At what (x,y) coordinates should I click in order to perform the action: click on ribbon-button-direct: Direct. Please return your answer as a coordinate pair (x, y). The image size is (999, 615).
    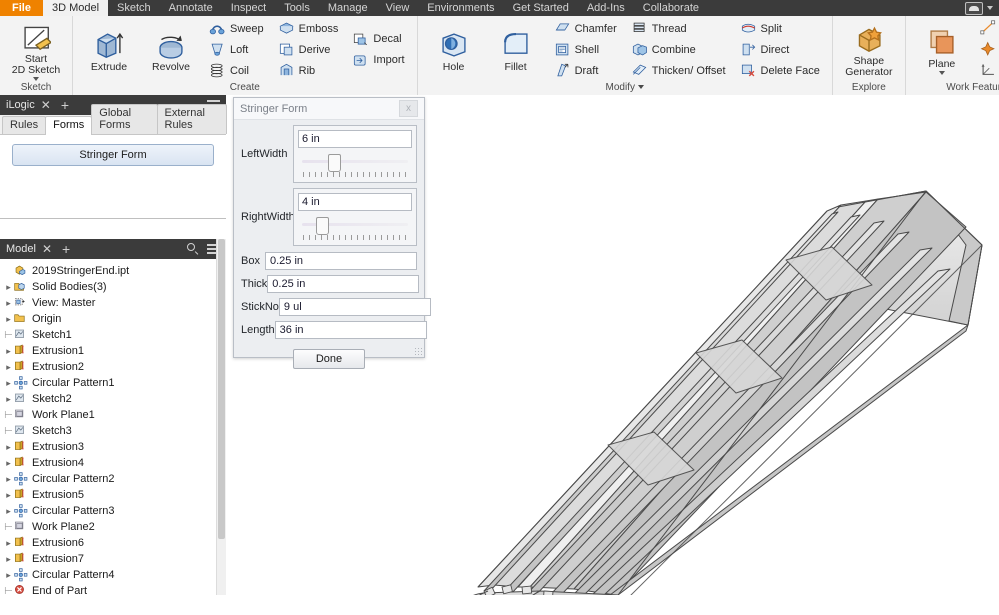
    Looking at the image, I should click on (780, 49).